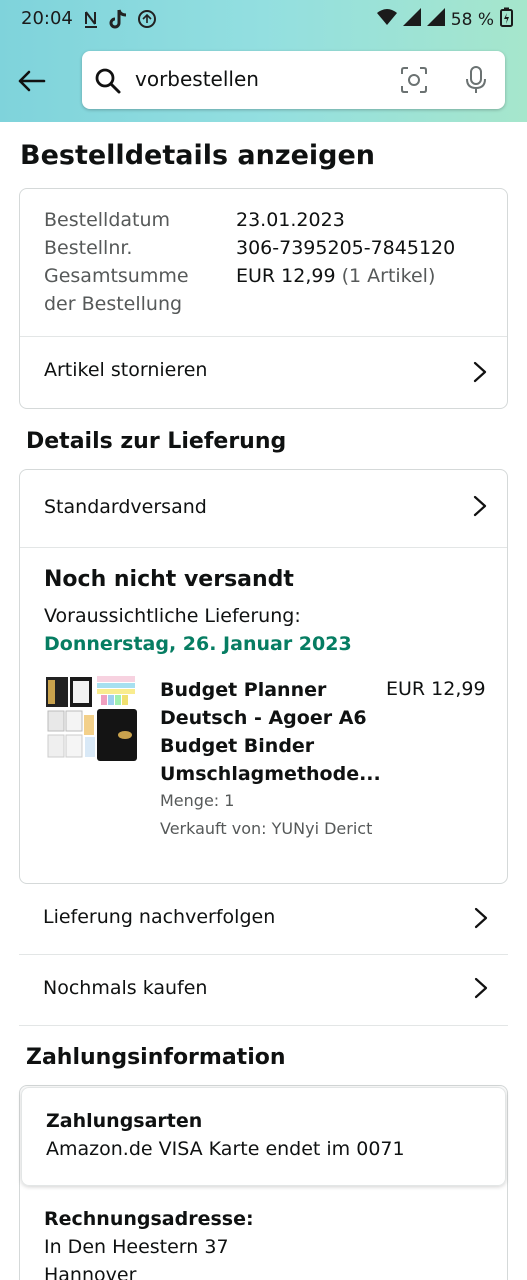 The height and width of the screenshot is (1280, 527). Describe the element at coordinates (506, 19) in the screenshot. I see `battery-icon` at that location.